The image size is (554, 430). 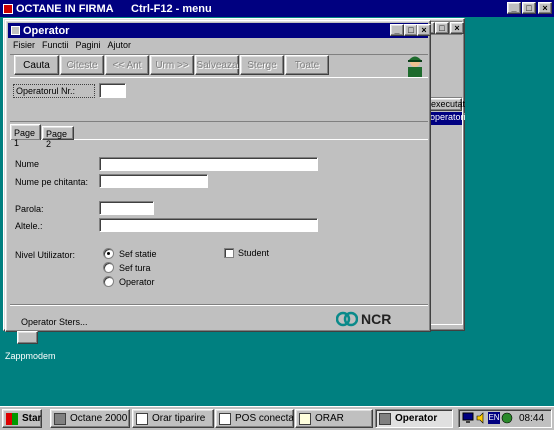 I want to click on bg-maximize-button: □, so click(x=442, y=28).